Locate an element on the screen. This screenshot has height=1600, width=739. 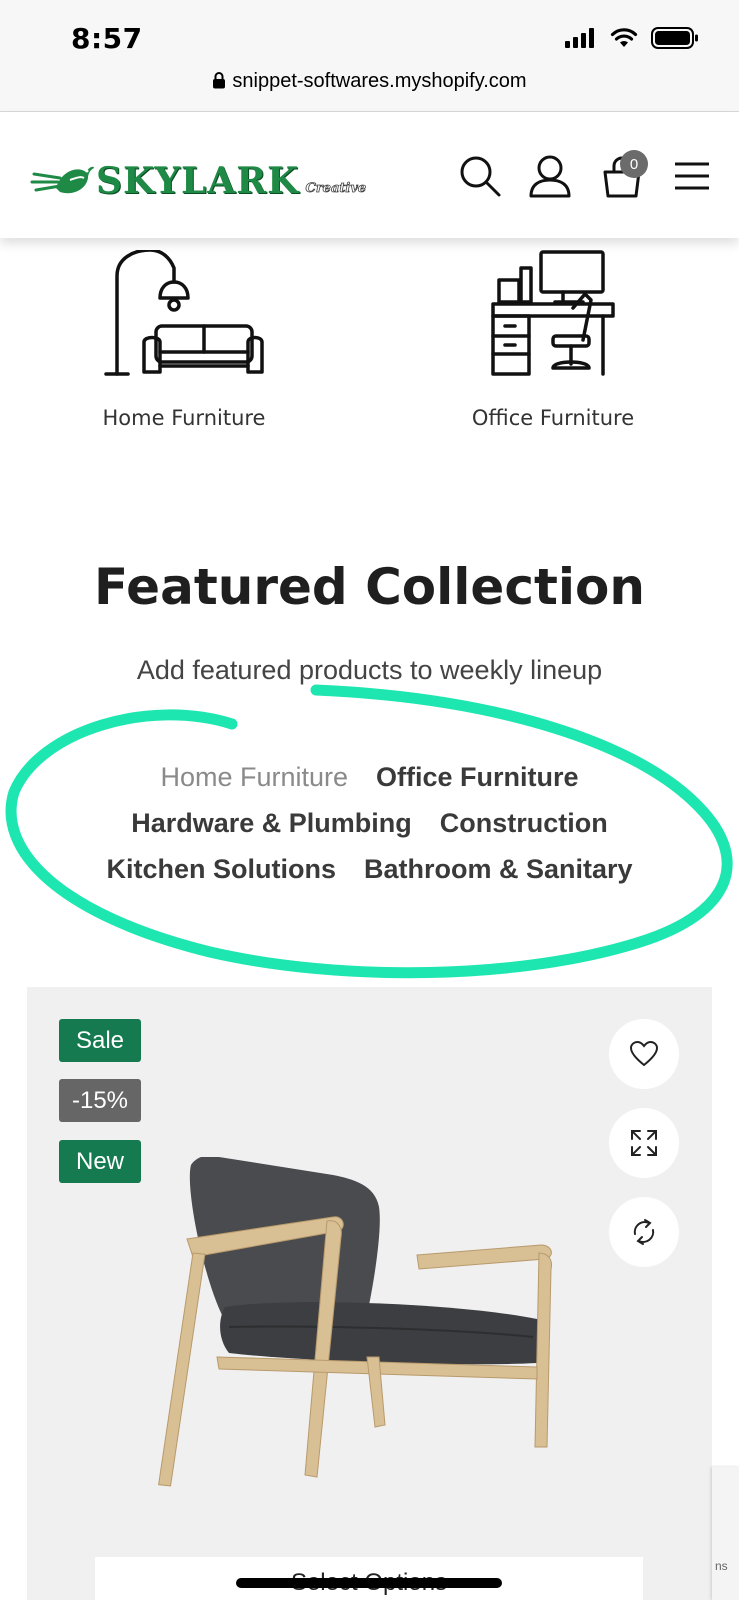
discount-badge: -15% is located at coordinates (100, 1100).